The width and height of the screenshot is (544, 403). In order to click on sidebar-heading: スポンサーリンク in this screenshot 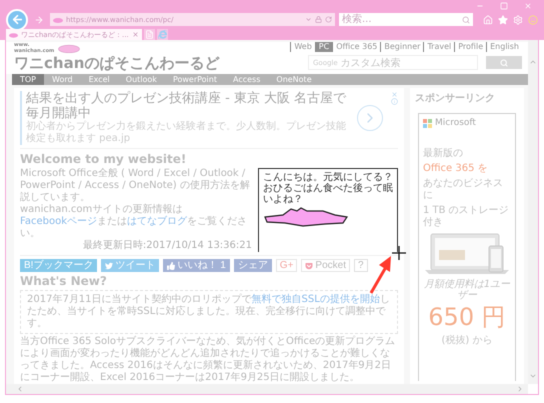, I will do `click(455, 98)`.